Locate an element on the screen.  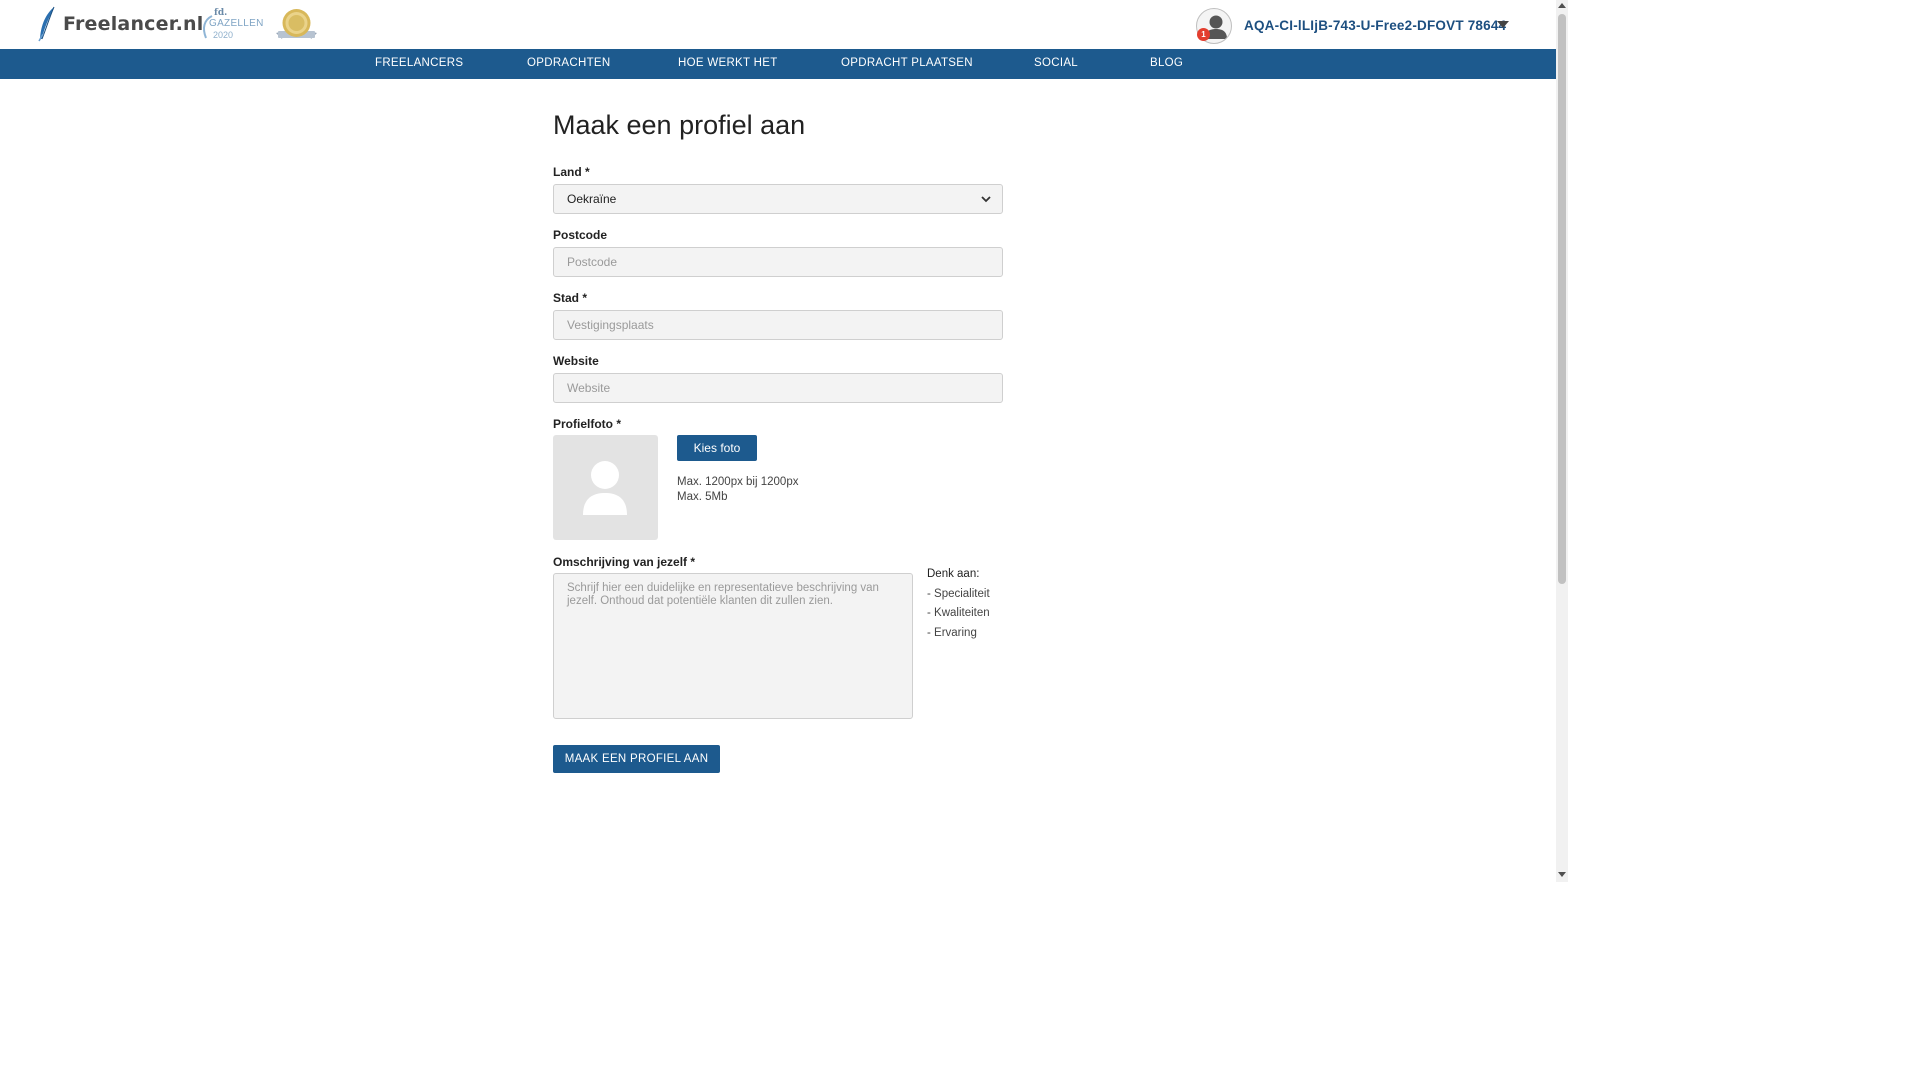
land-select: Oekraïne is located at coordinates (778, 199).